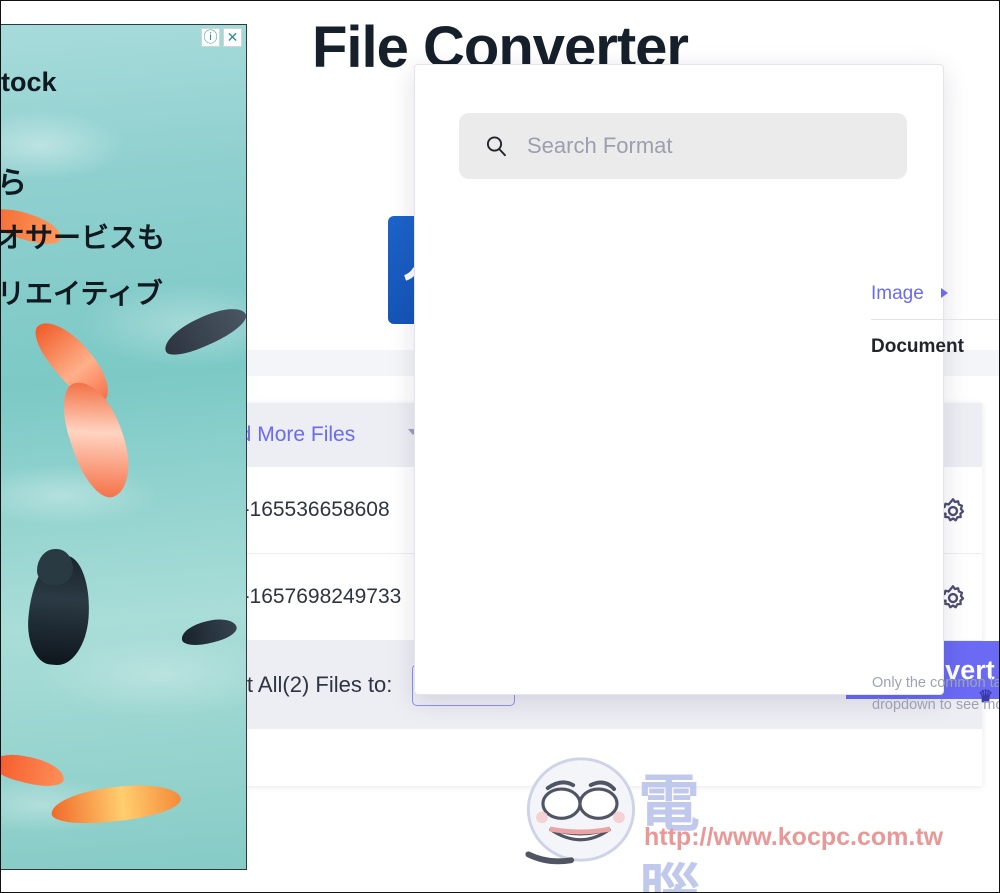 The image size is (1000, 893). What do you see at coordinates (81, 293) in the screenshot?
I see `ad-line-3: リエイティブ` at bounding box center [81, 293].